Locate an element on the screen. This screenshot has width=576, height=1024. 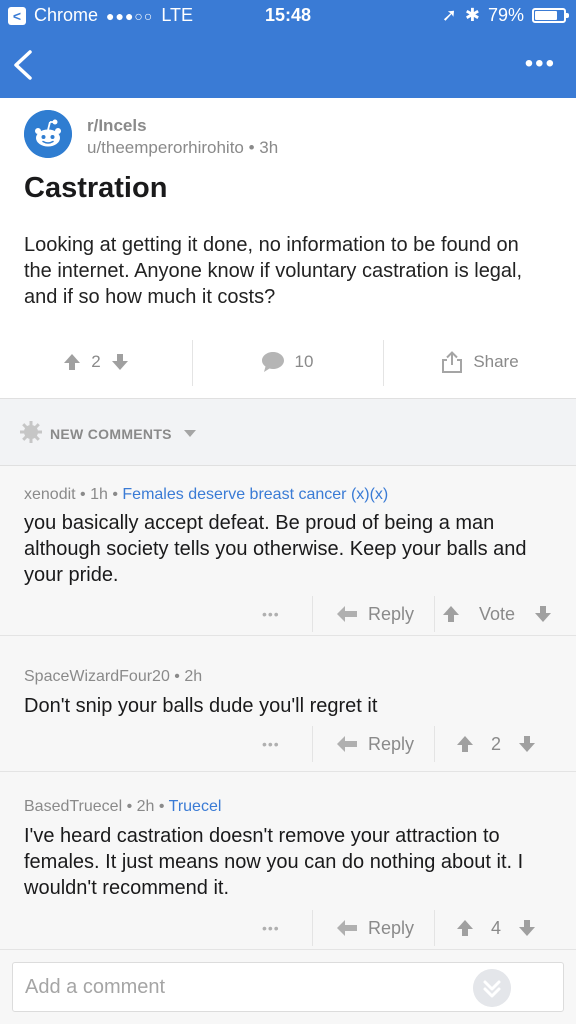
post-title: Castration is located at coordinates (96, 188).